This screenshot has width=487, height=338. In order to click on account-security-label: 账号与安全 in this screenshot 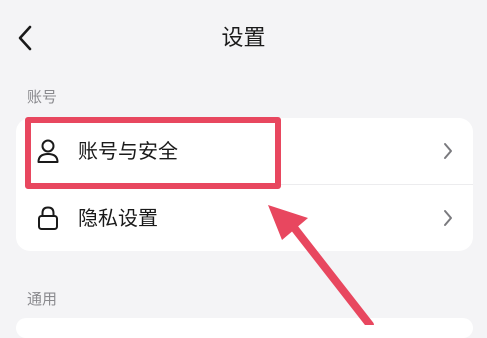, I will do `click(128, 151)`.